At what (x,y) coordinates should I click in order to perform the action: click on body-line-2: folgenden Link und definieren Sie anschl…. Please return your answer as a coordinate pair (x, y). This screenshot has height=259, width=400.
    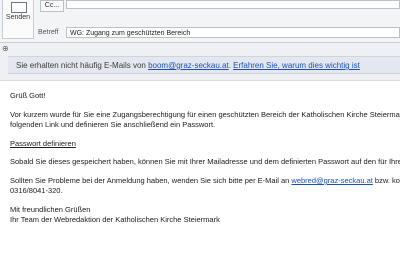
    Looking at the image, I should click on (113, 124).